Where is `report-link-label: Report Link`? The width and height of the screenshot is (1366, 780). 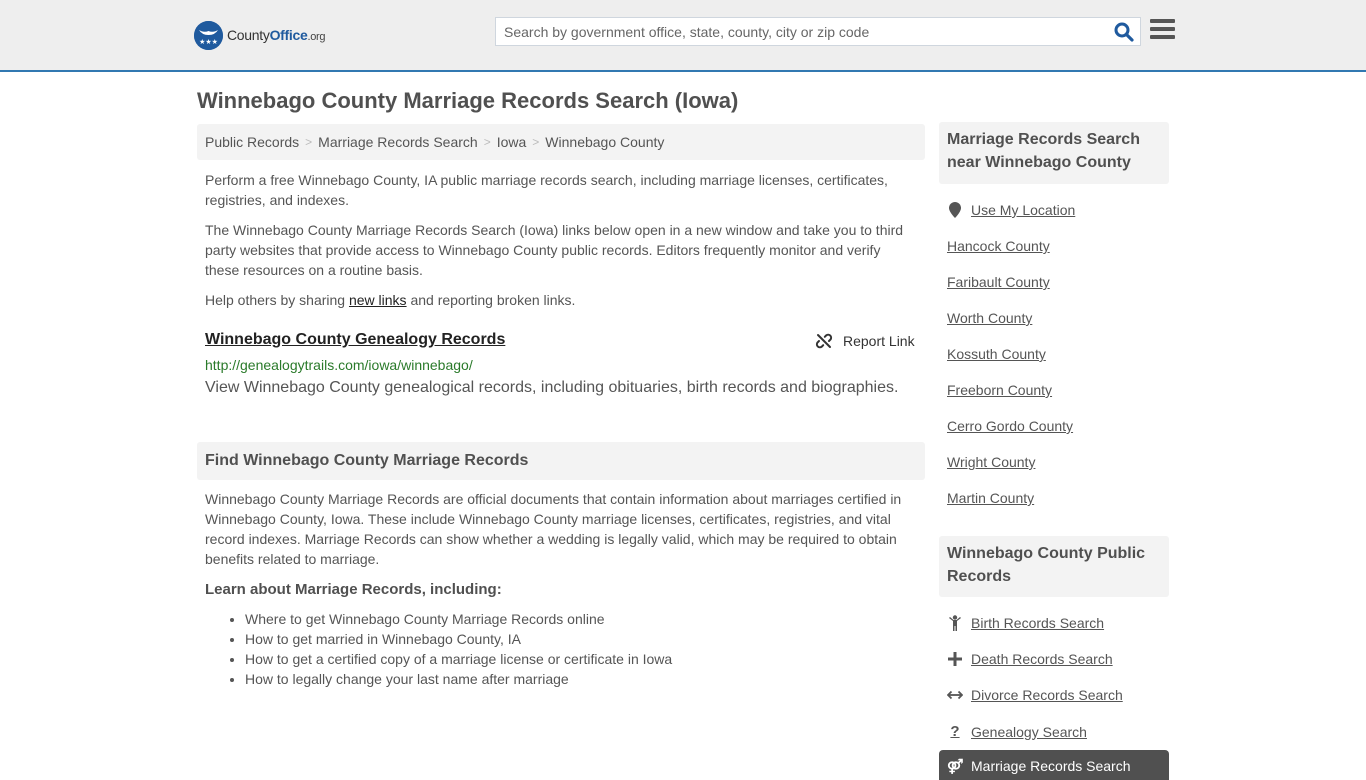 report-link-label: Report Link is located at coordinates (879, 341).